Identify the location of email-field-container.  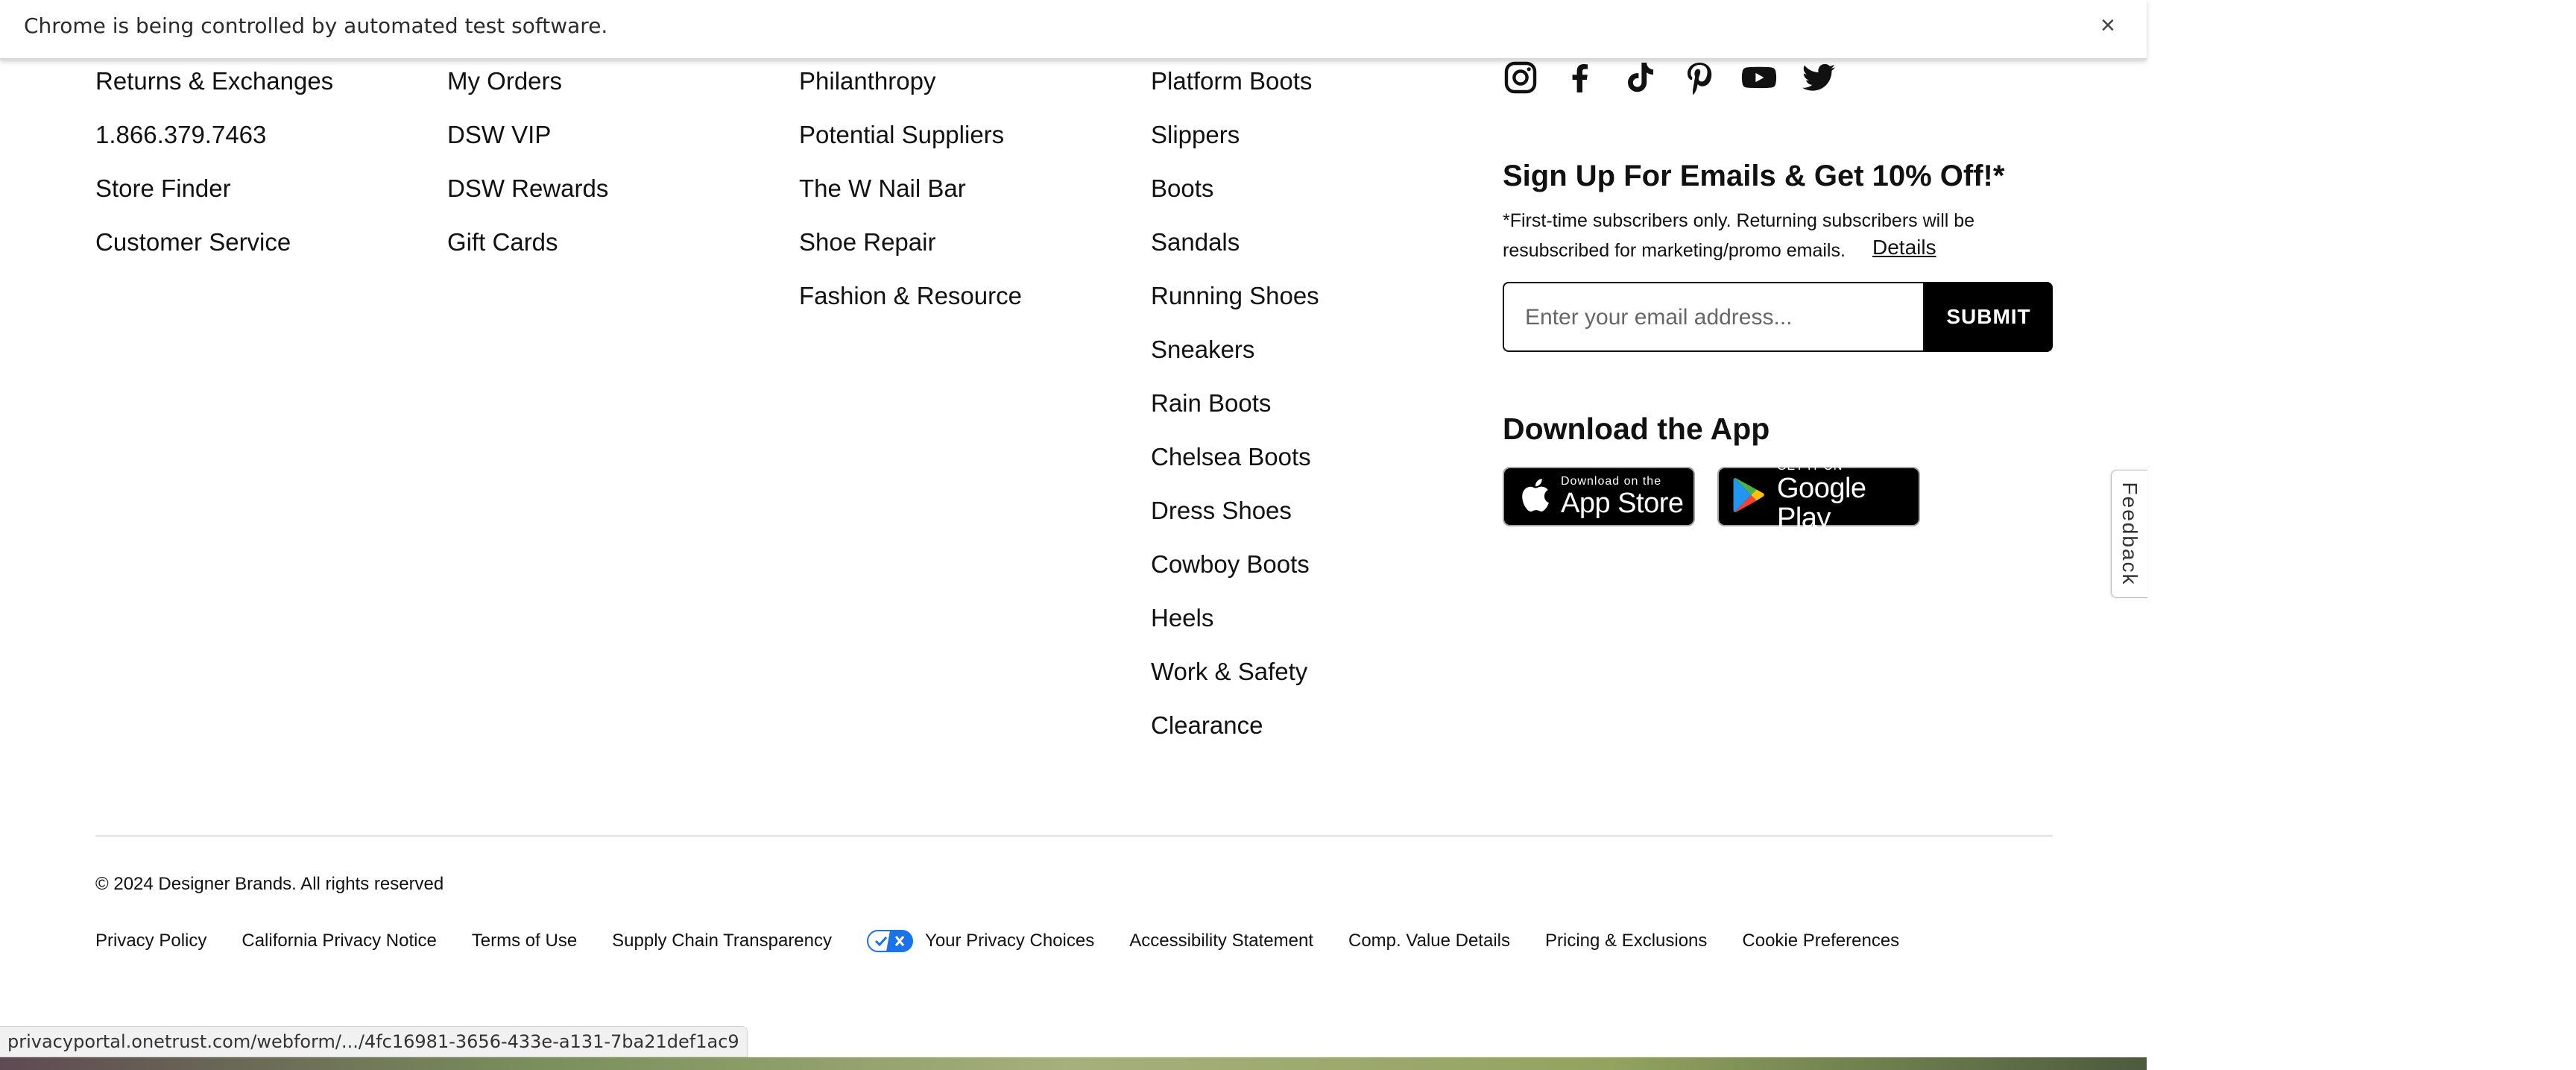
(1714, 317).